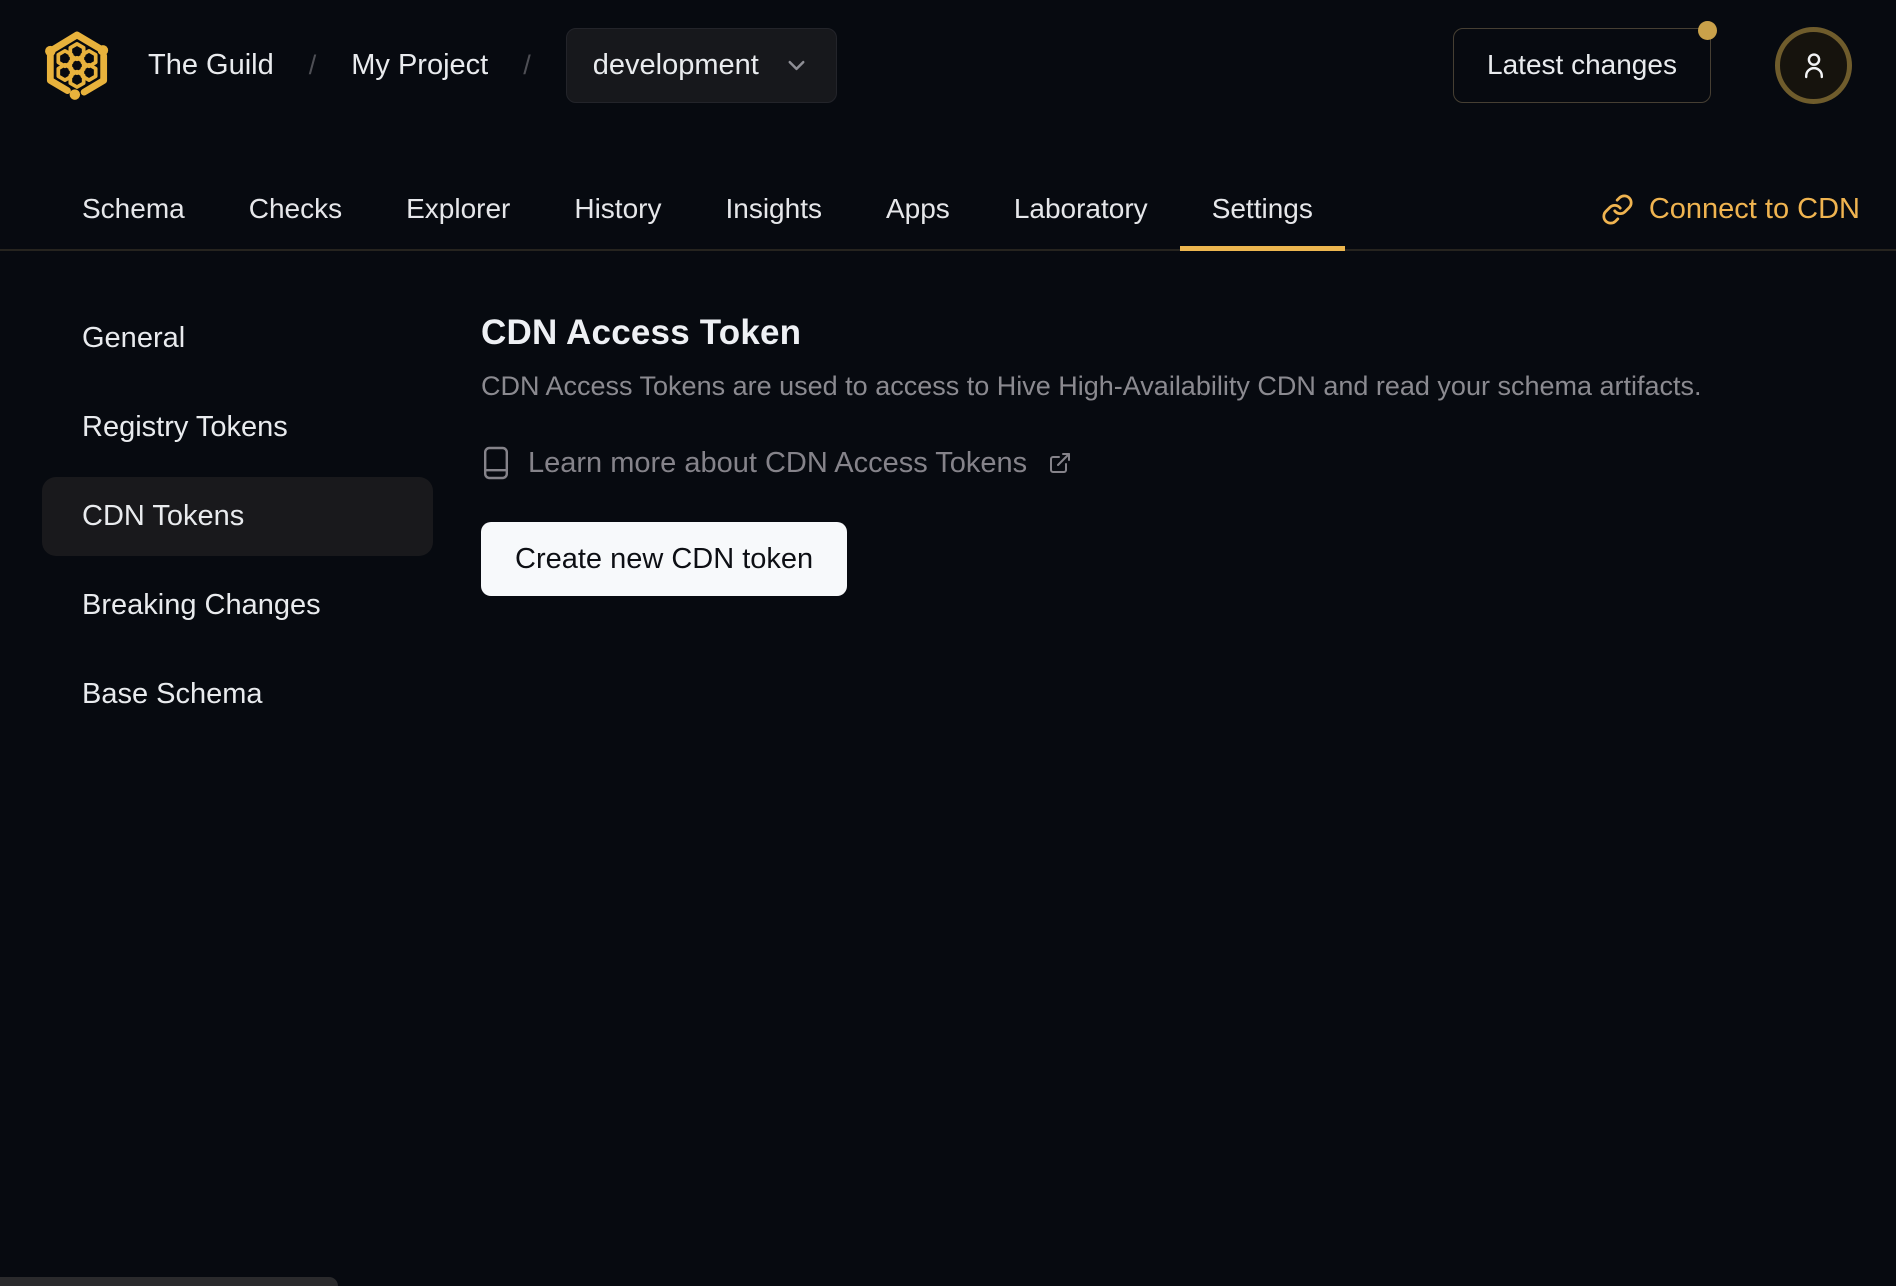  What do you see at coordinates (1754, 208) in the screenshot?
I see `connect-to-cdn-label: Connect to CDN` at bounding box center [1754, 208].